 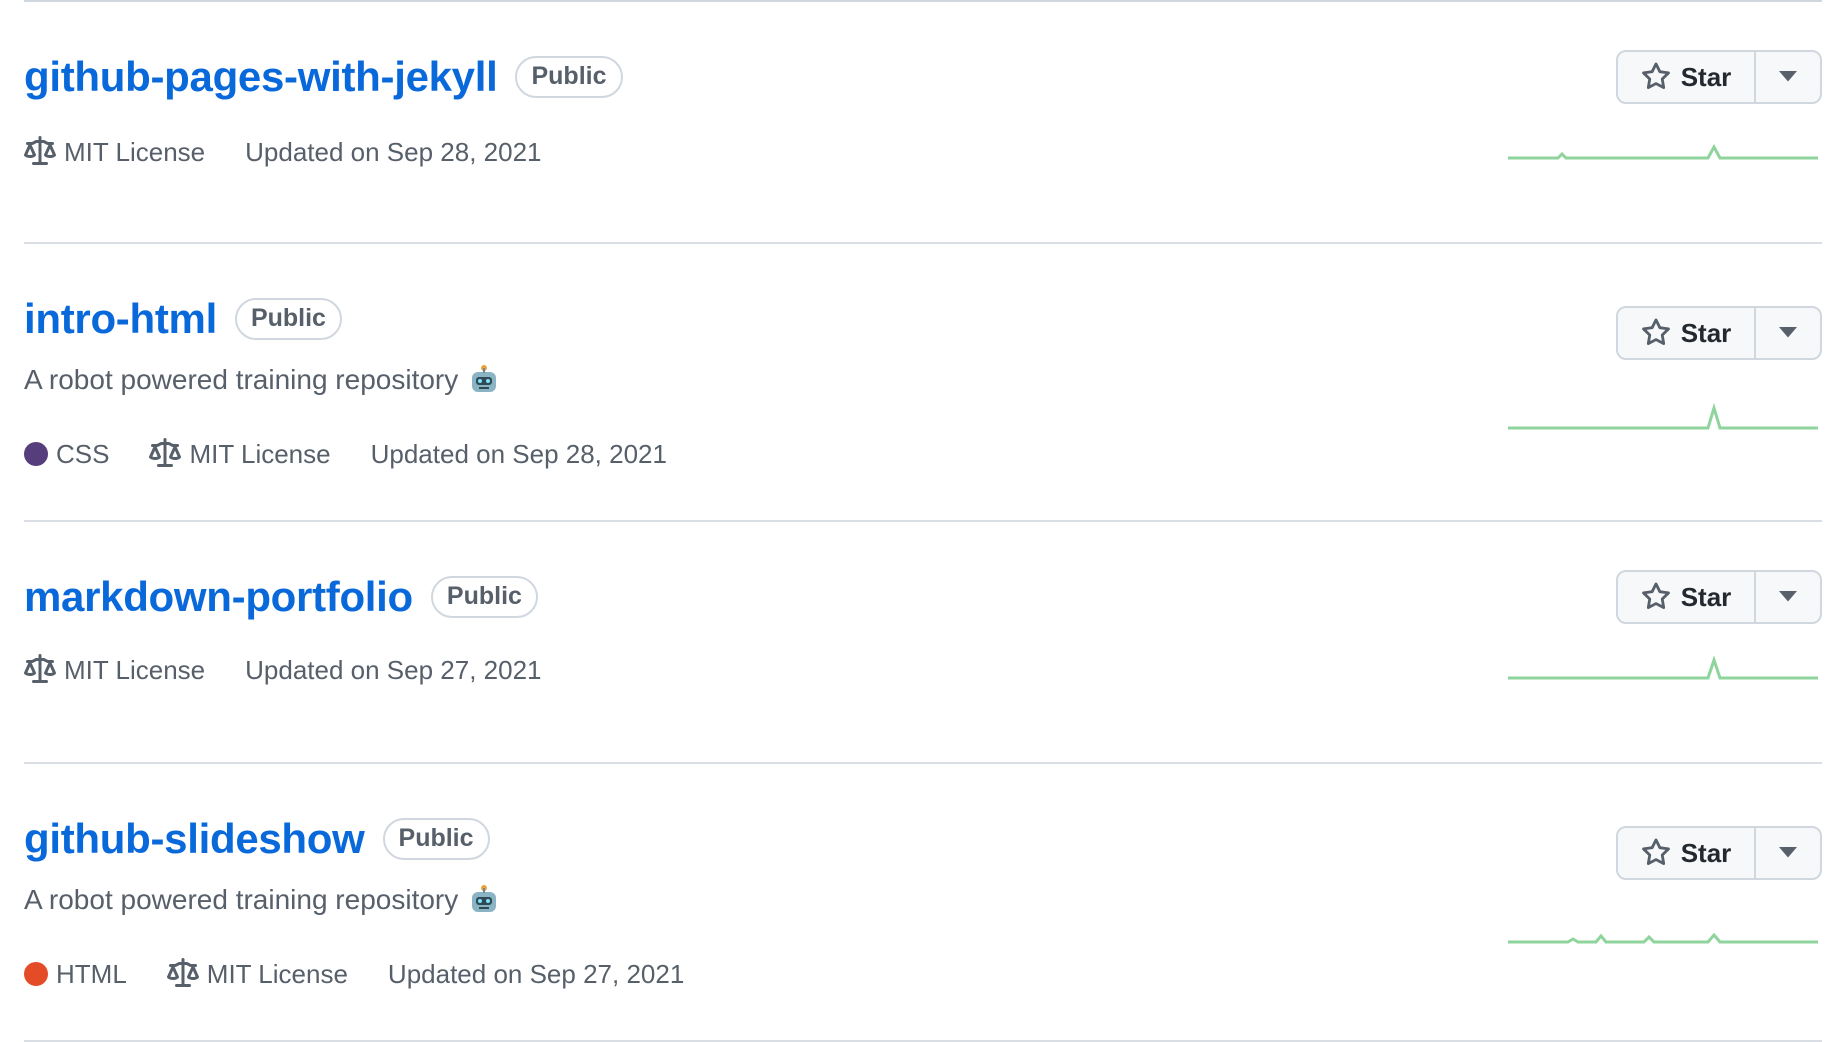 What do you see at coordinates (261, 77) in the screenshot?
I see `repo-name-link: github-pages-with-jekyll` at bounding box center [261, 77].